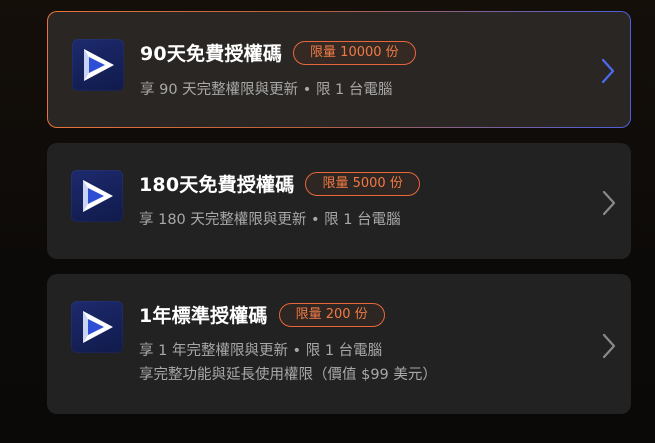 The height and width of the screenshot is (443, 655). I want to click on plan-title: 1年標準授權碼, so click(203, 316).